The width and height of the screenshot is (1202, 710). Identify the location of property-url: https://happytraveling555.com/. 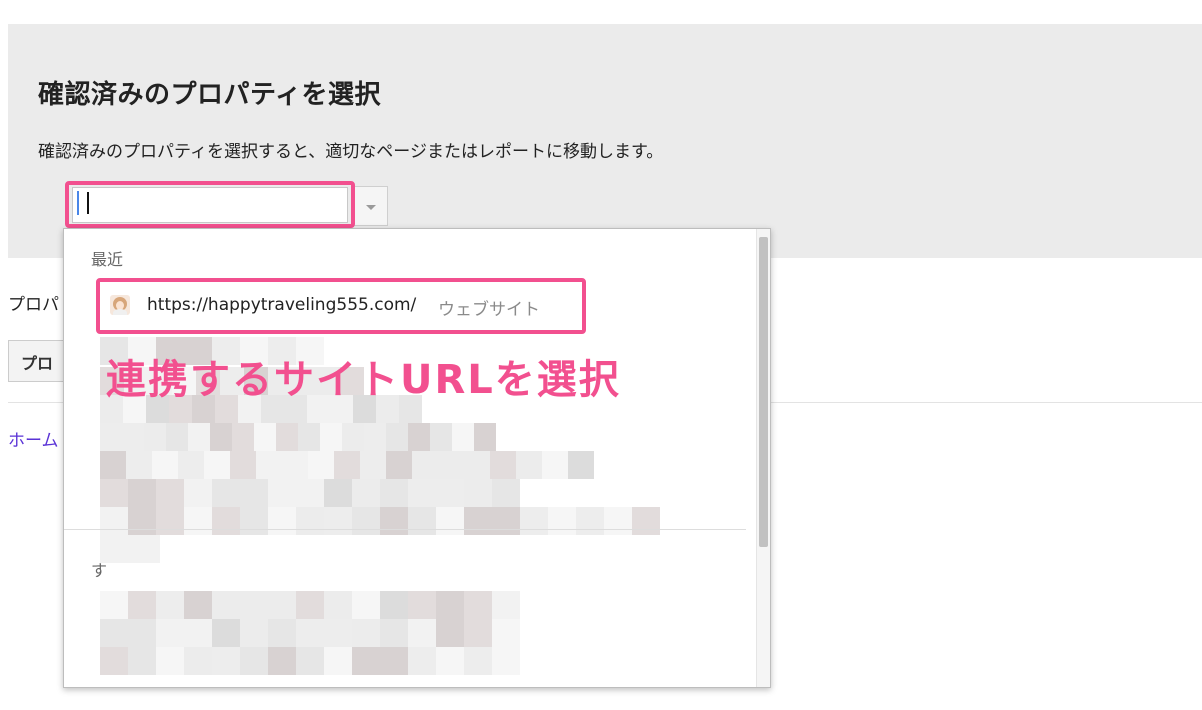
(282, 305).